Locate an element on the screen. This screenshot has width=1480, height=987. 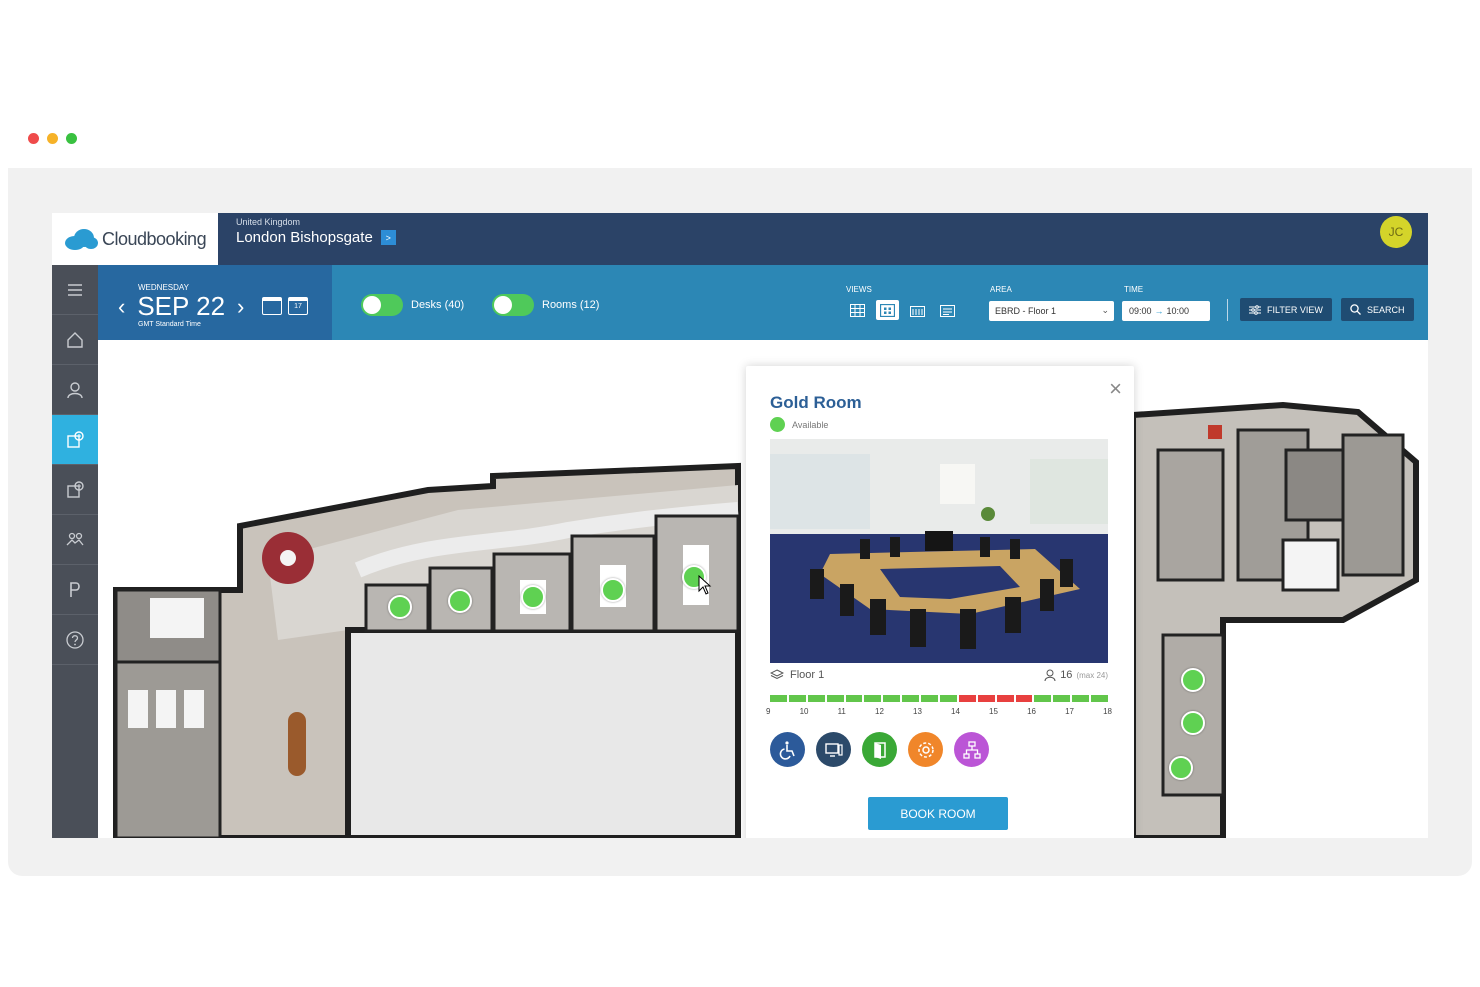
amenity-door is located at coordinates (879, 749).